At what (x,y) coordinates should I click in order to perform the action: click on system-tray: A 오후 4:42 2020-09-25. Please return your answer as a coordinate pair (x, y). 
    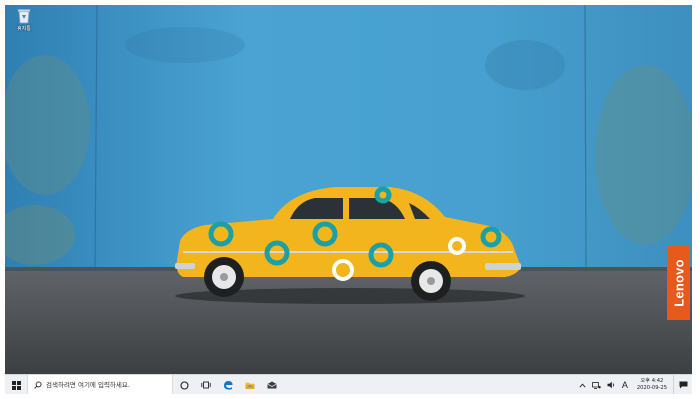
    Looking at the image, I should click on (634, 384).